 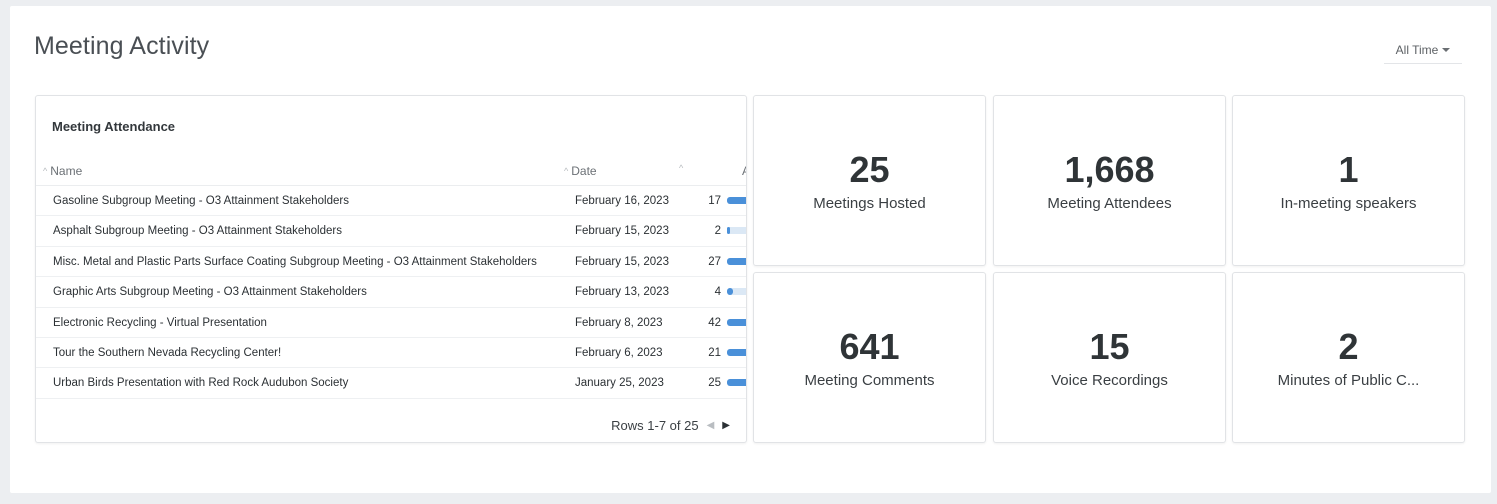 I want to click on meeting-date: February 6, 2023, so click(x=619, y=352).